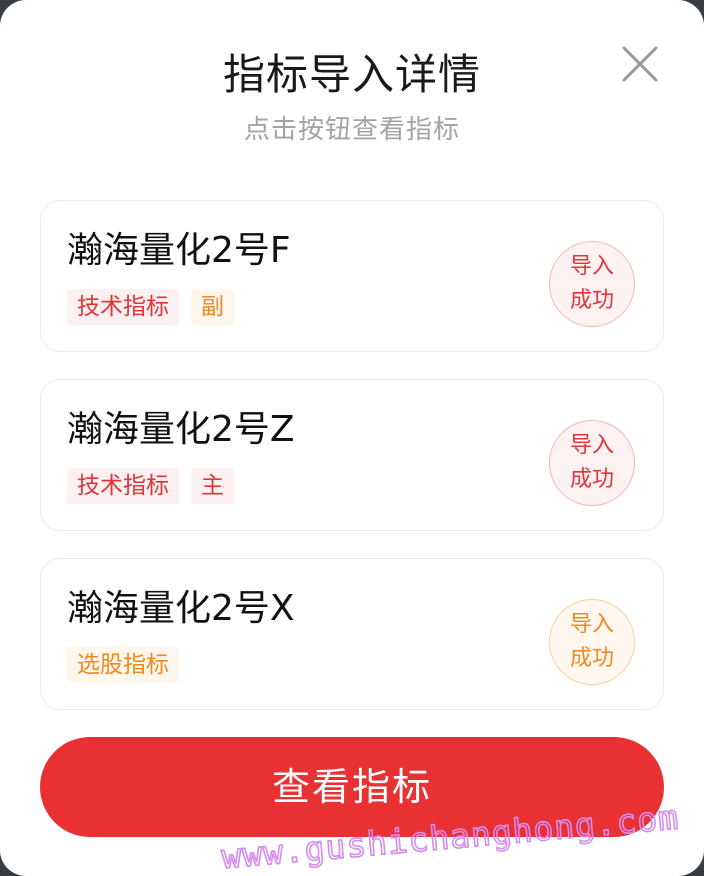 This screenshot has height=876, width=704. What do you see at coordinates (212, 486) in the screenshot?
I see `tag-chart-position: 主` at bounding box center [212, 486].